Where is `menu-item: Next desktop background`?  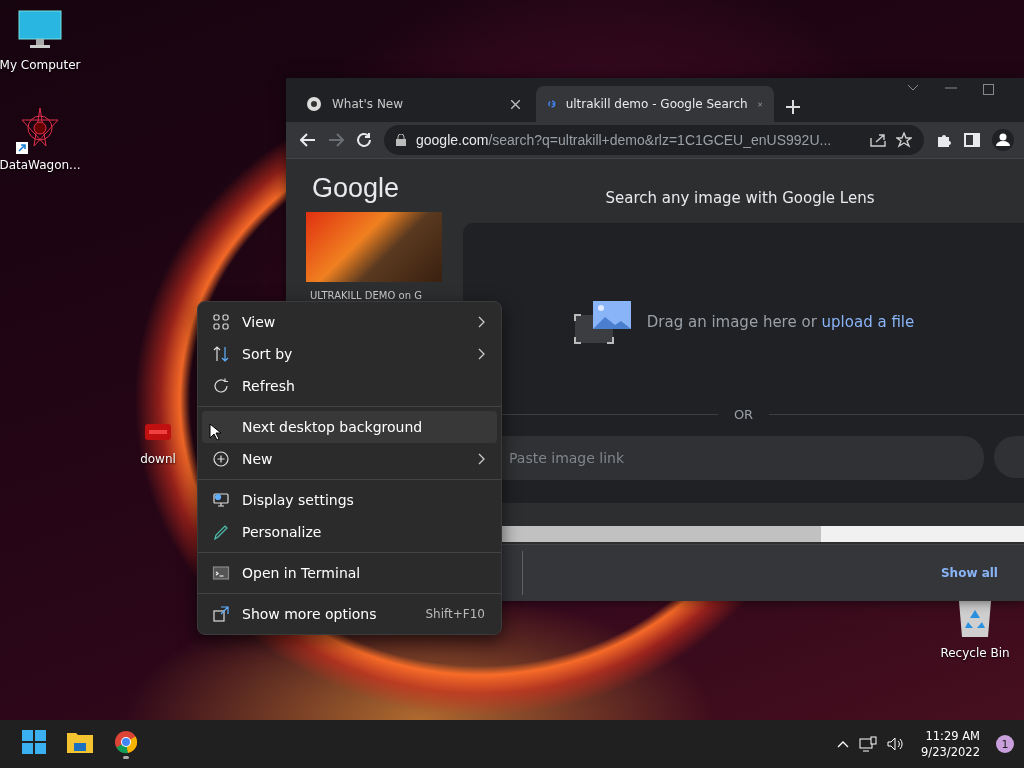
menu-item: Next desktop background is located at coordinates (349, 427).